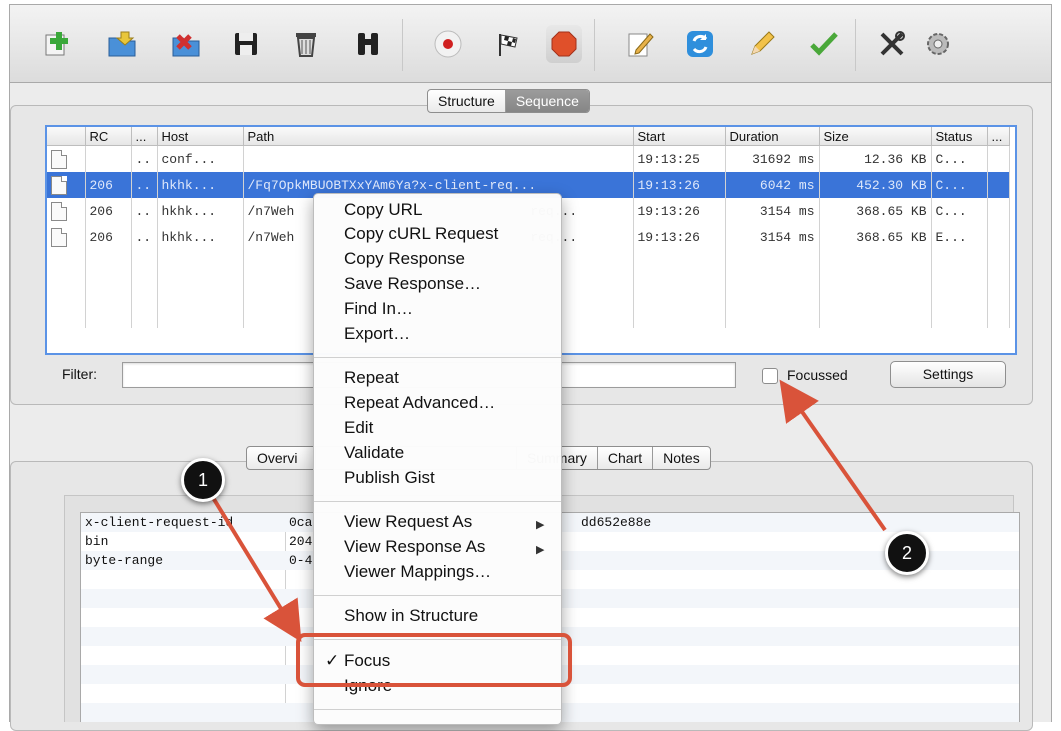  I want to click on arrow-to-focus, so click(256, 568).